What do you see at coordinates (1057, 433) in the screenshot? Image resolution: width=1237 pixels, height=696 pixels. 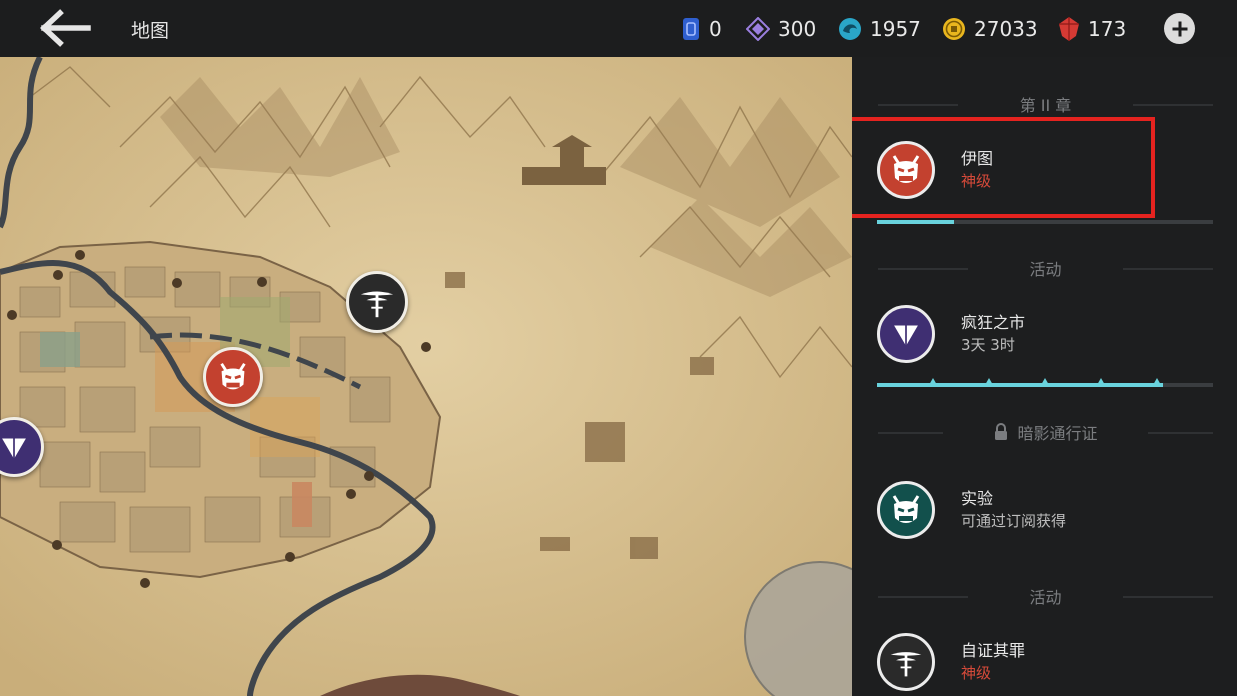 I see `section-title: 暗影通行证` at bounding box center [1057, 433].